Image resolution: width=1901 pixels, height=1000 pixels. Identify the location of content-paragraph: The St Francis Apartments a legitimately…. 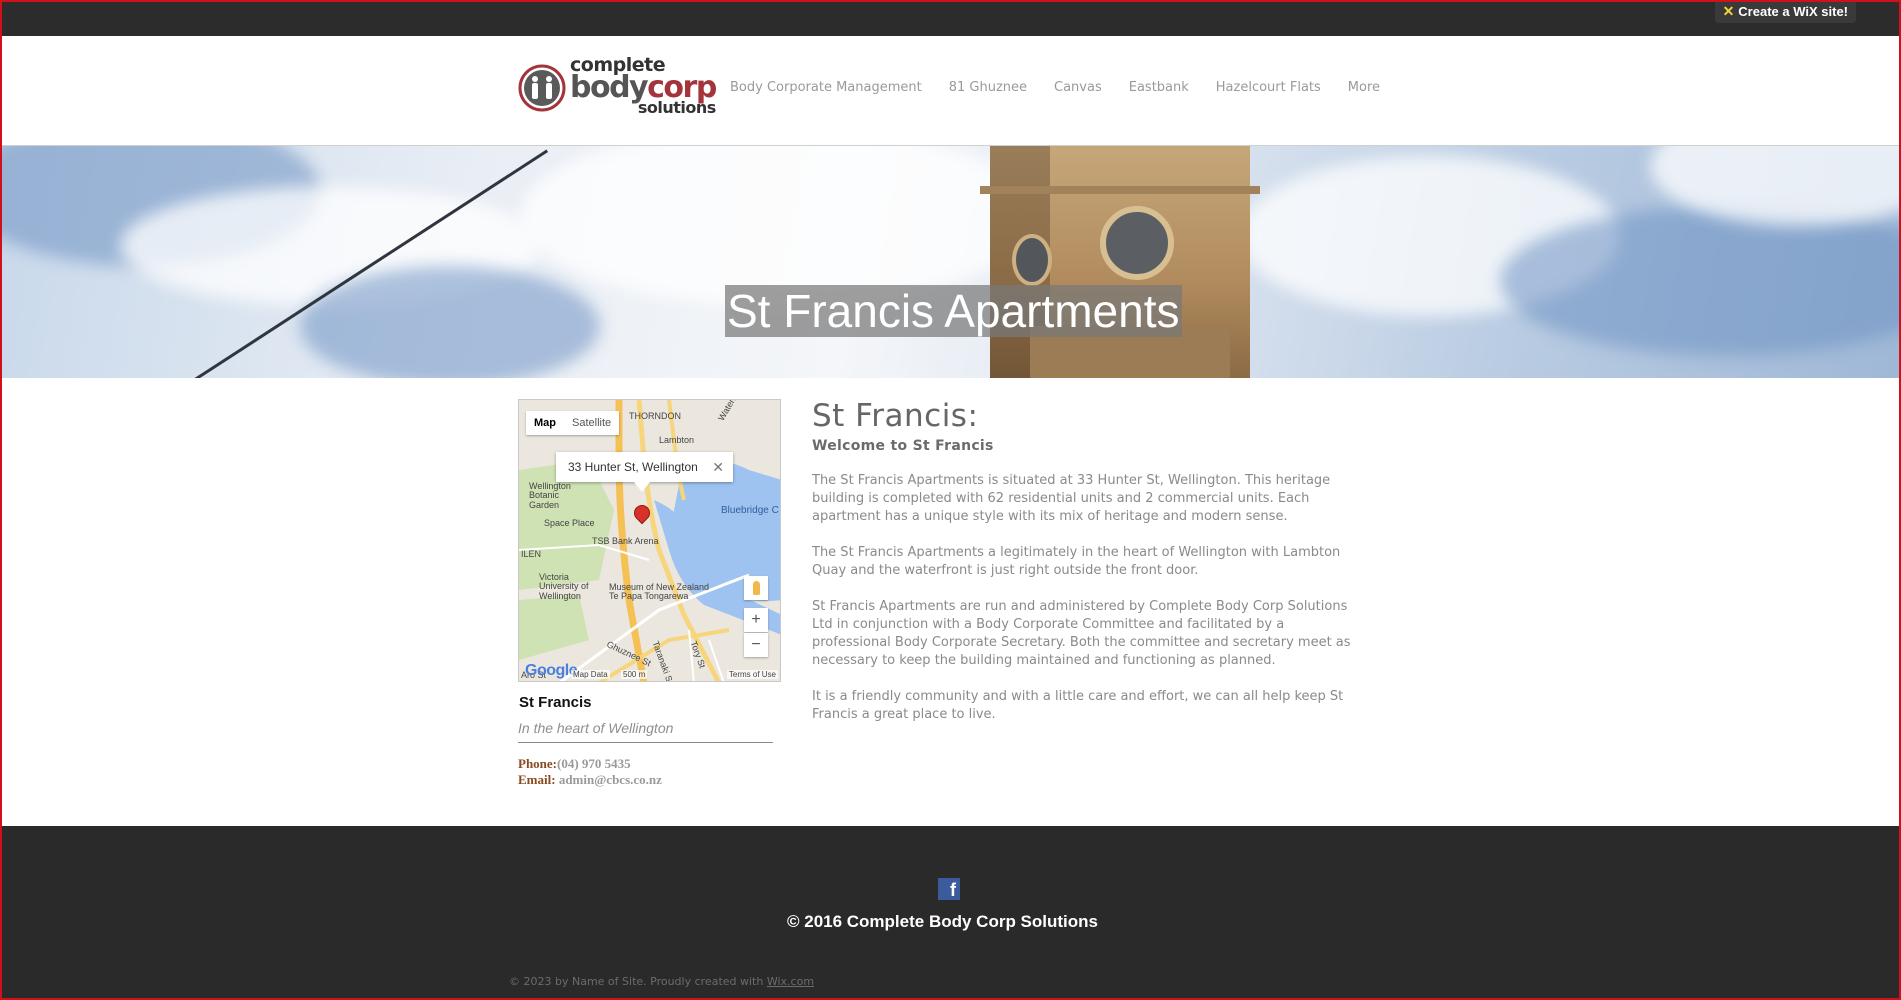
(1076, 561).